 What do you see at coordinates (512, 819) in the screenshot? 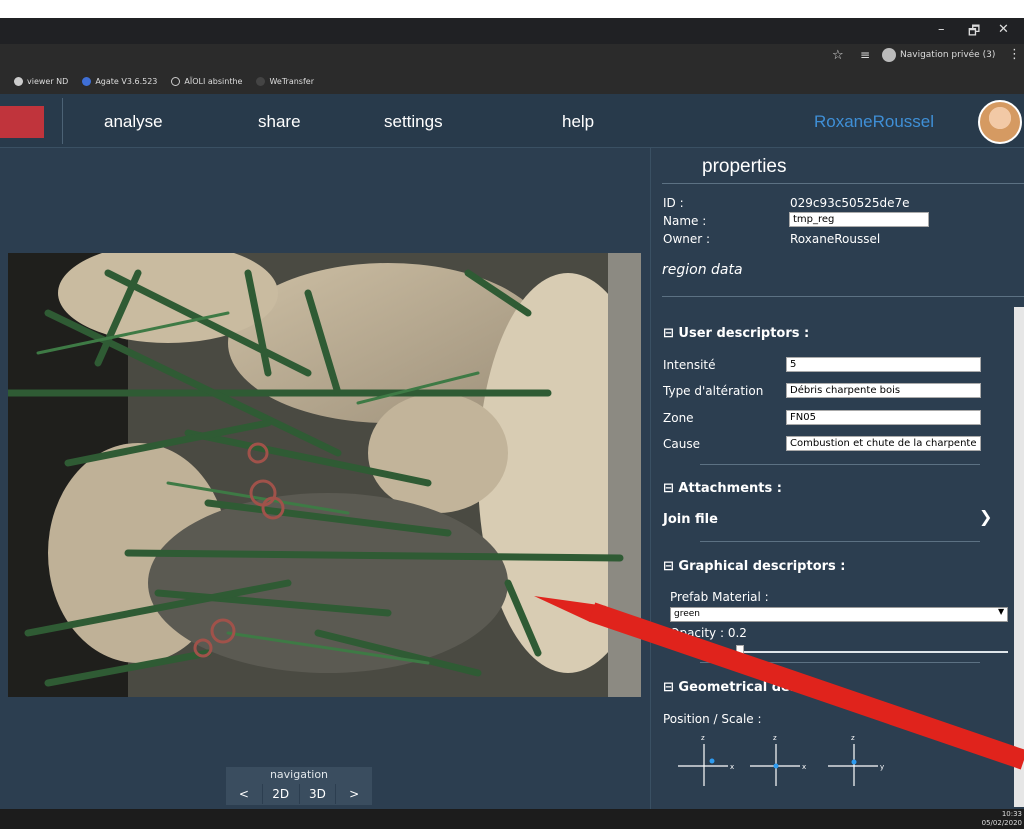
I see `os-taskbar` at bounding box center [512, 819].